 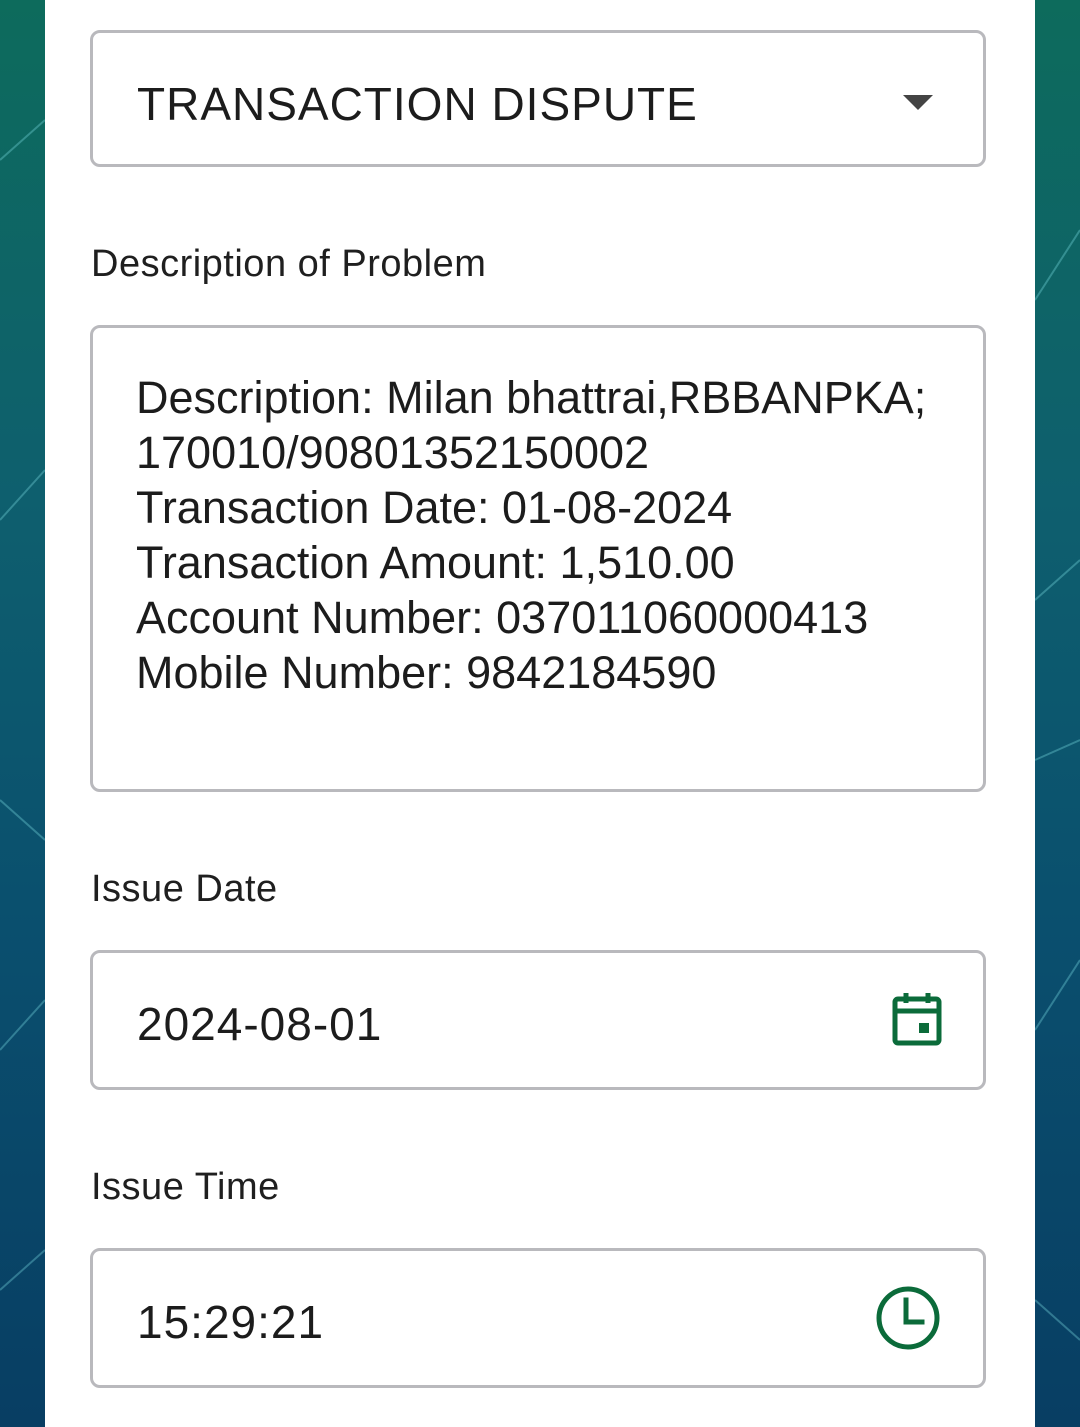 What do you see at coordinates (918, 102) in the screenshot?
I see `dropdown-arrow-icon` at bounding box center [918, 102].